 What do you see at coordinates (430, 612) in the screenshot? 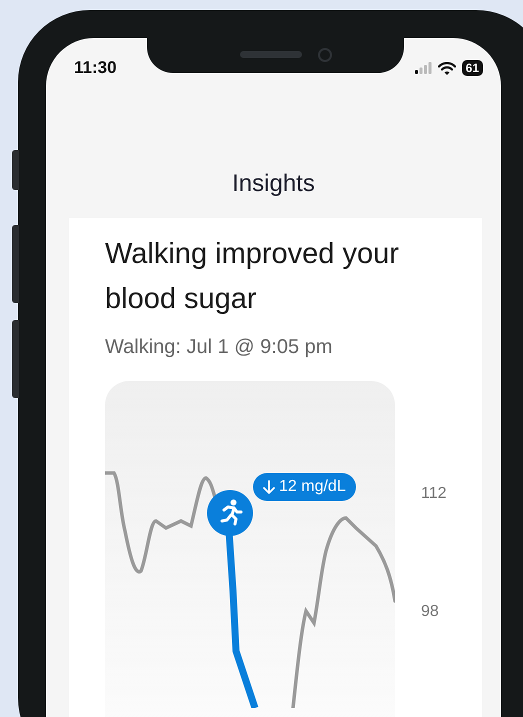
I see `axis-label: 98` at bounding box center [430, 612].